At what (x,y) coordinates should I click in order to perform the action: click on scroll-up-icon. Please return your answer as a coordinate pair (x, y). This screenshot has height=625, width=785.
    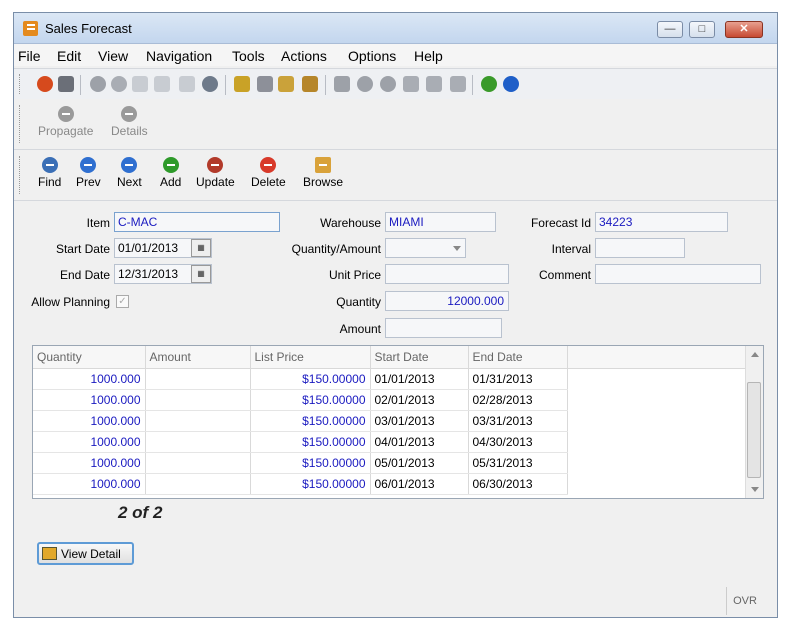
    Looking at the image, I should click on (755, 354).